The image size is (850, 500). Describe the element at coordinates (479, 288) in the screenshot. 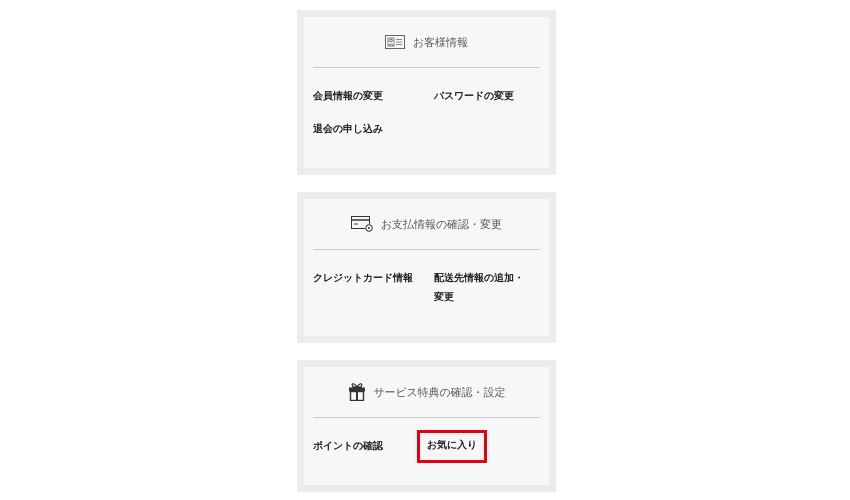

I see `menu-link: 配送先情報の追加・変更` at that location.